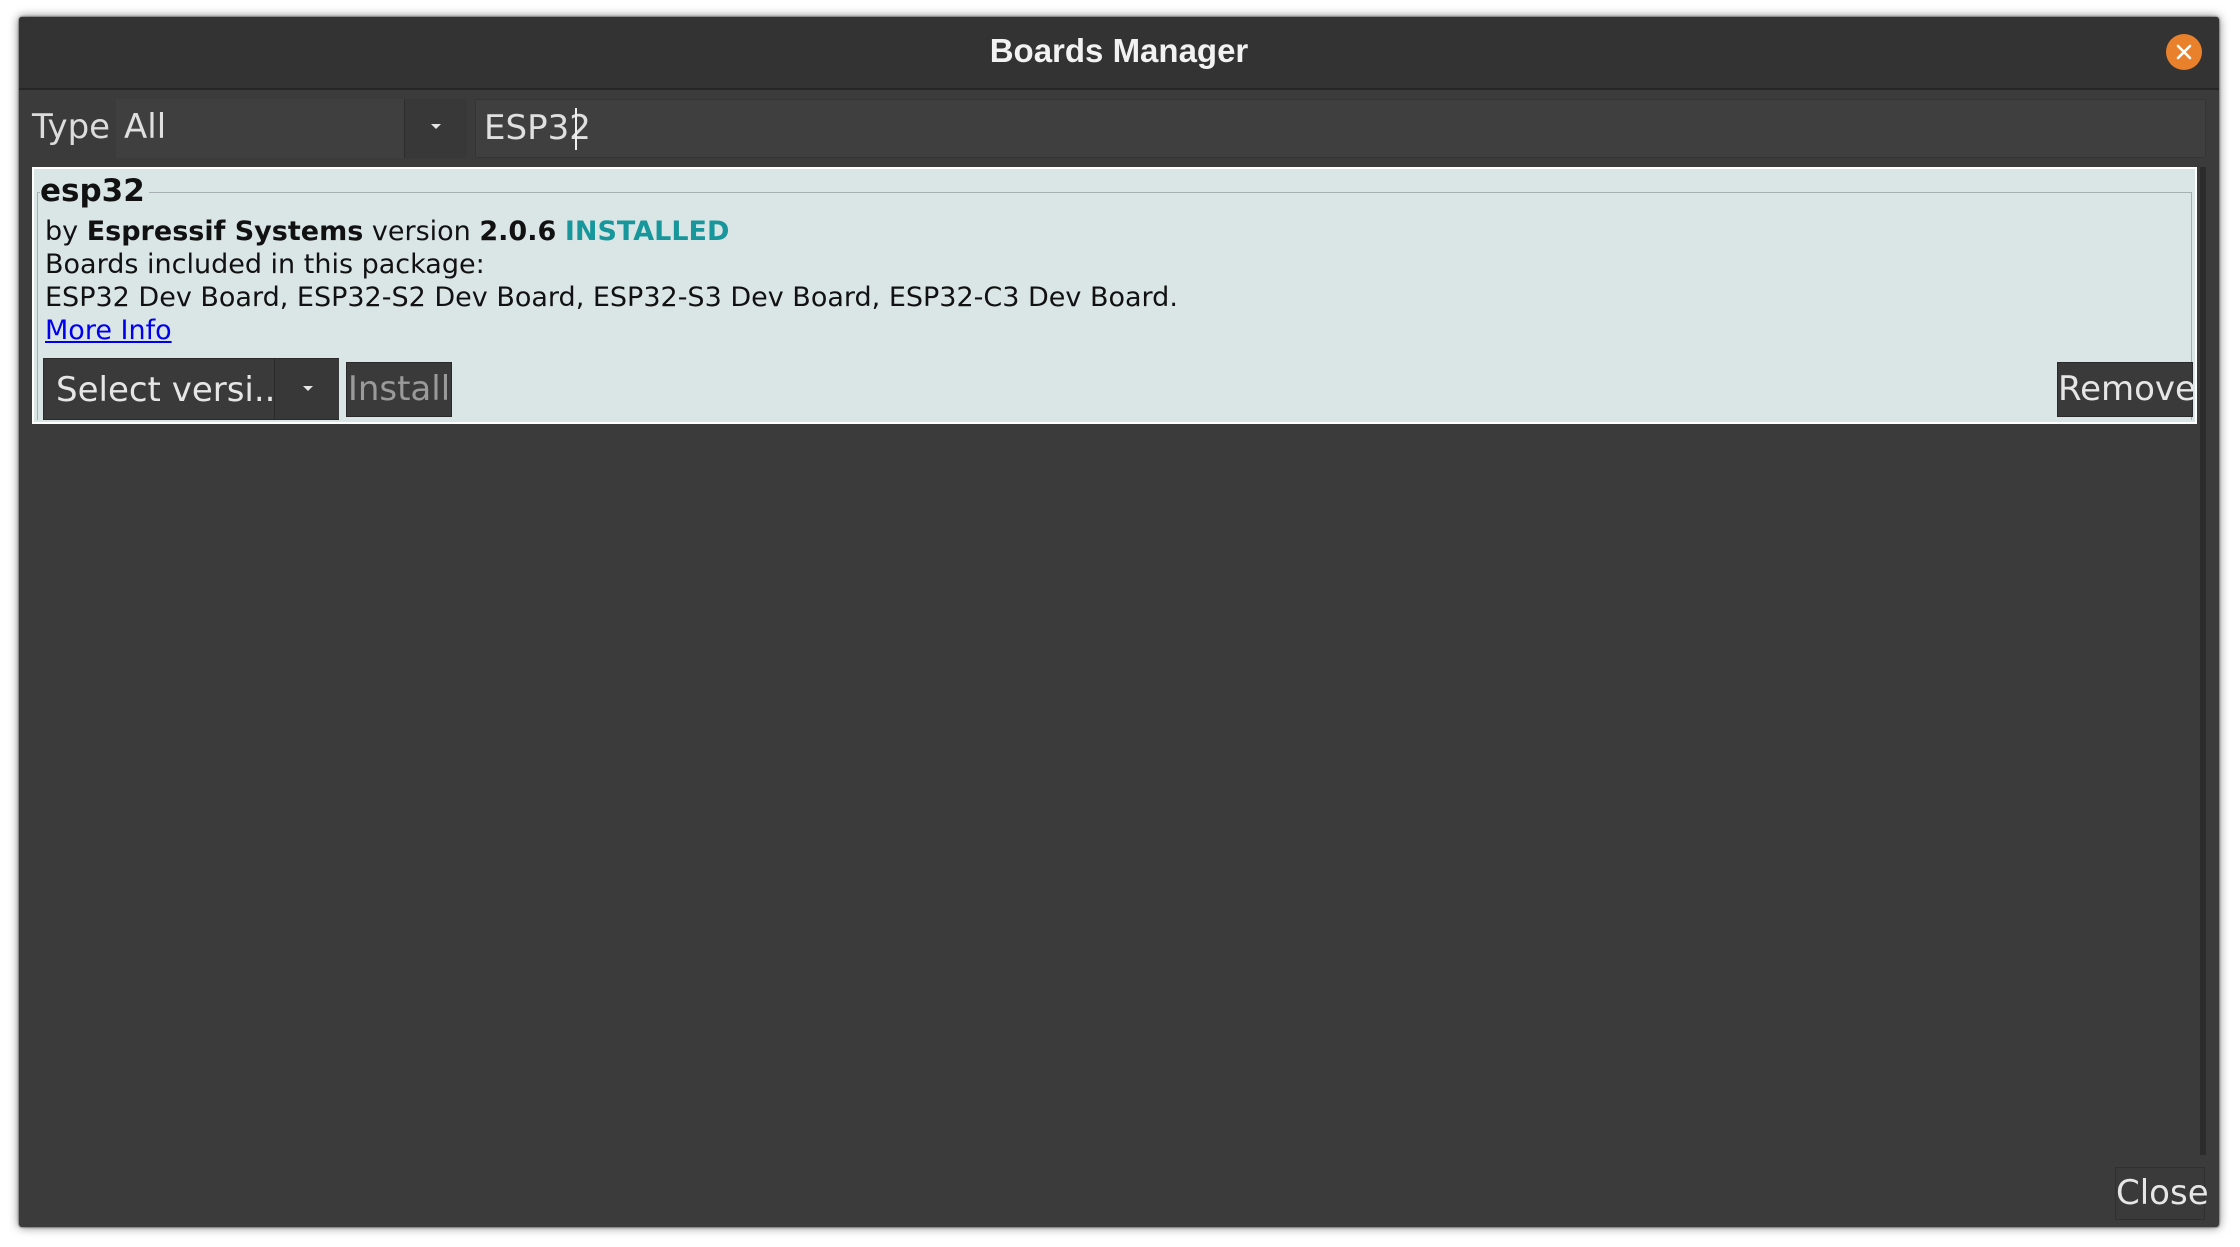 The width and height of the screenshot is (2240, 1247). Describe the element at coordinates (1119, 50) in the screenshot. I see `window-title: Boards Manager` at that location.